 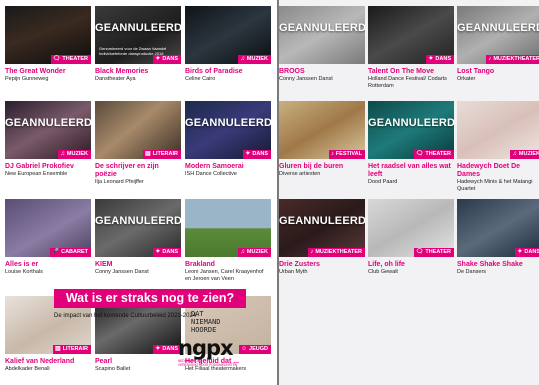 I want to click on card-subtitle: Pepijn Gunneweg, so click(x=27, y=79).